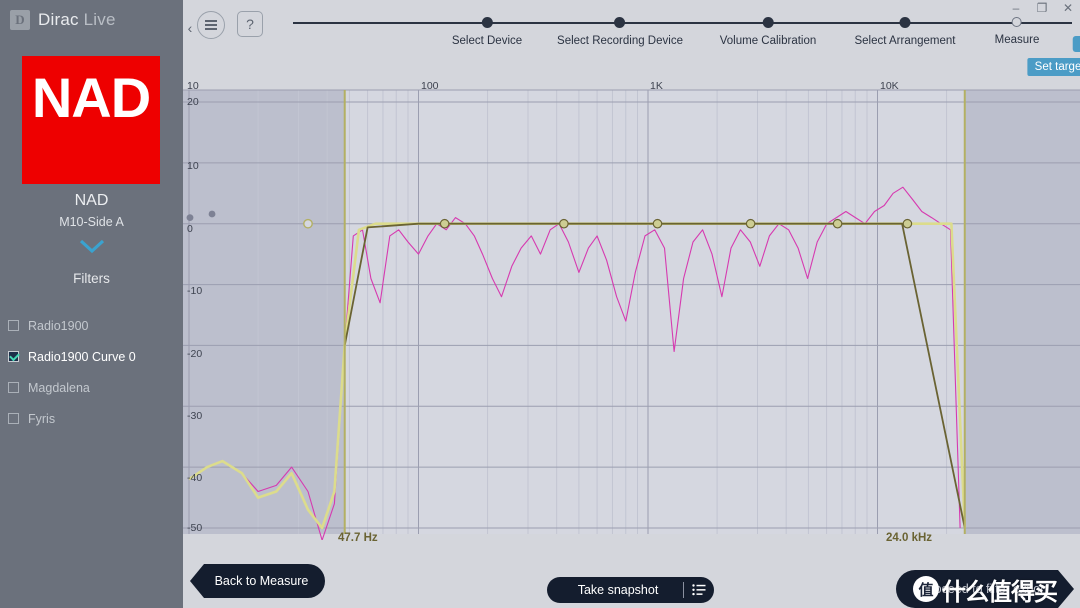  I want to click on step-volume-calibration: Volume Calibration, so click(768, 23).